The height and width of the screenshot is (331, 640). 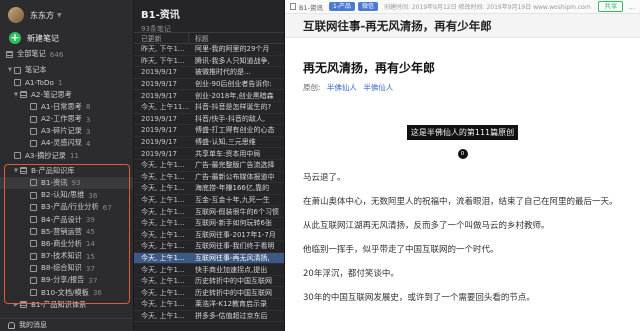 What do you see at coordinates (61, 256) in the screenshot?
I see `sidebar-item-label: B7-技术知识` at bounding box center [61, 256].